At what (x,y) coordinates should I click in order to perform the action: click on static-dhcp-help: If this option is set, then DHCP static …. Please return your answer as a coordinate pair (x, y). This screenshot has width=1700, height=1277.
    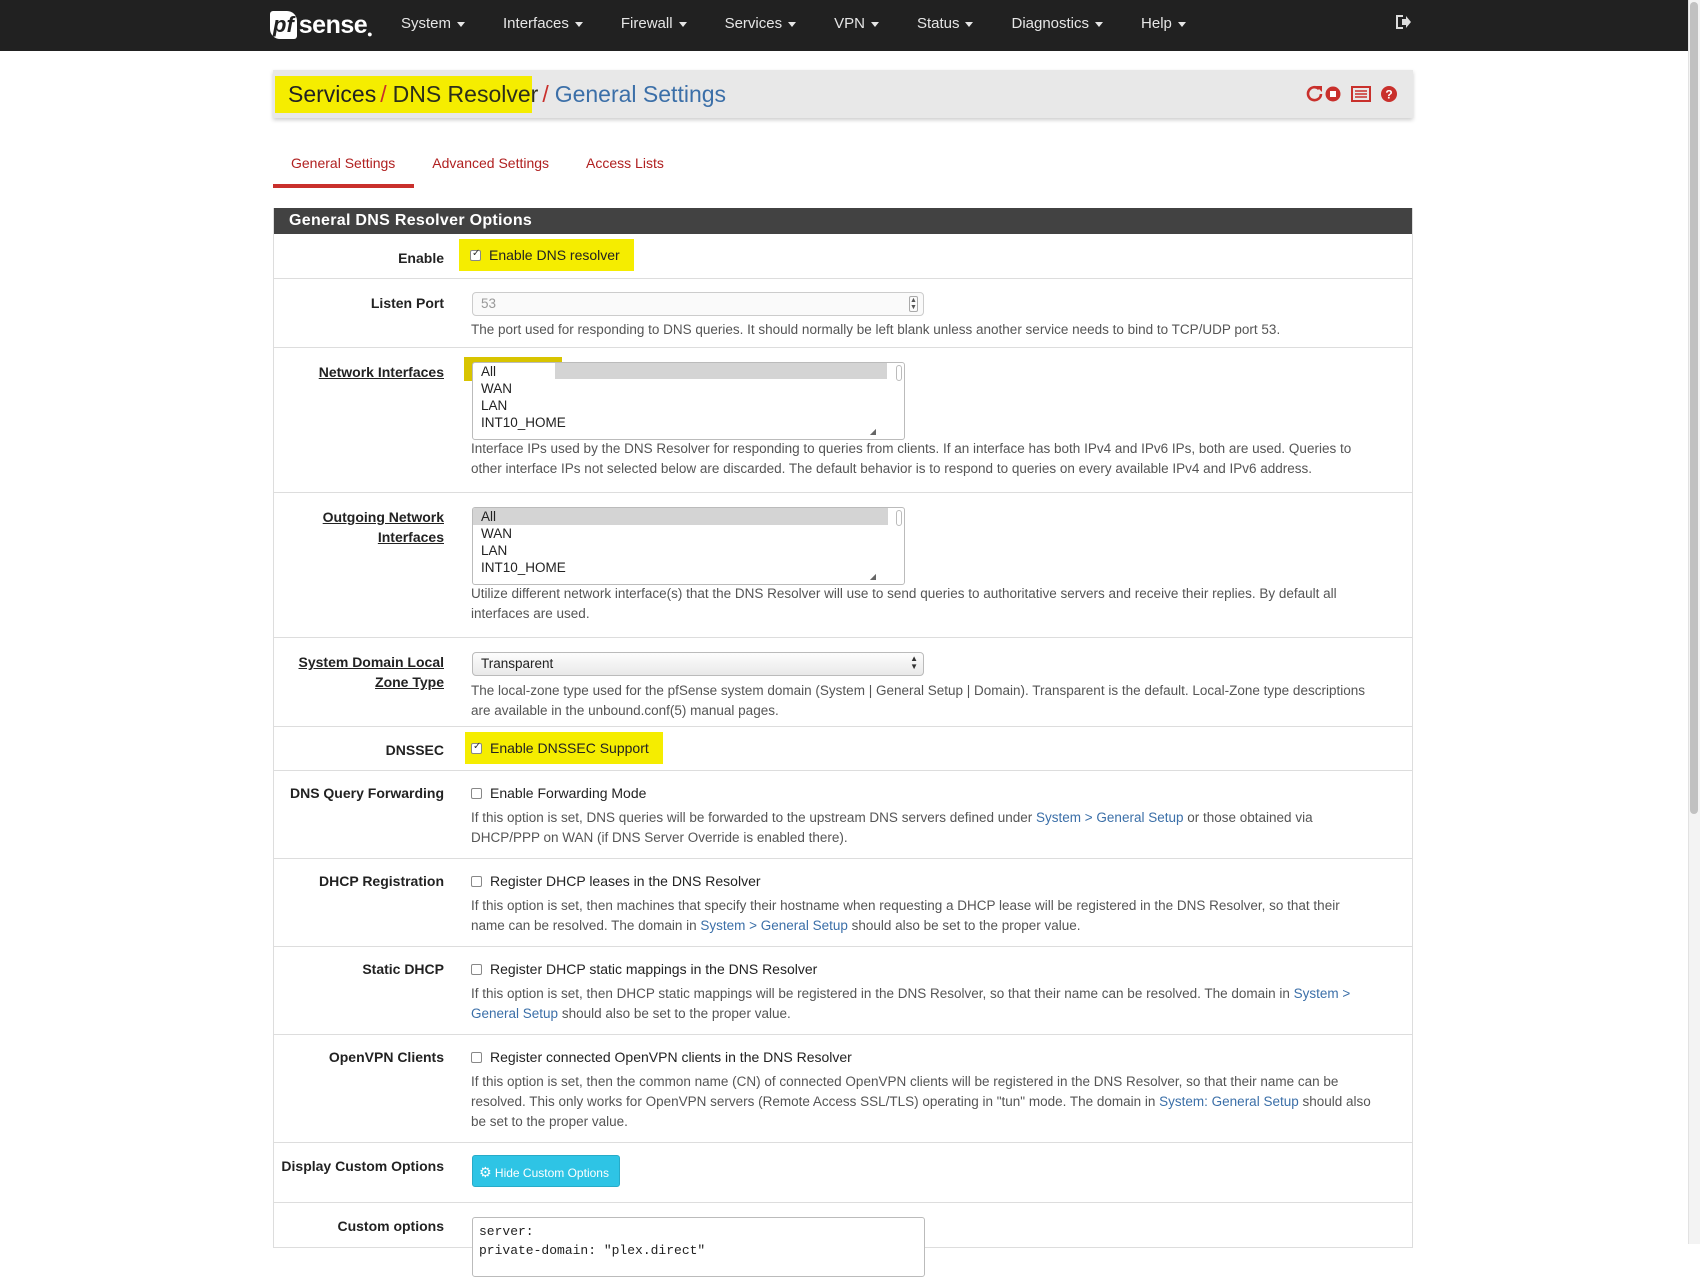
    Looking at the image, I should click on (911, 1003).